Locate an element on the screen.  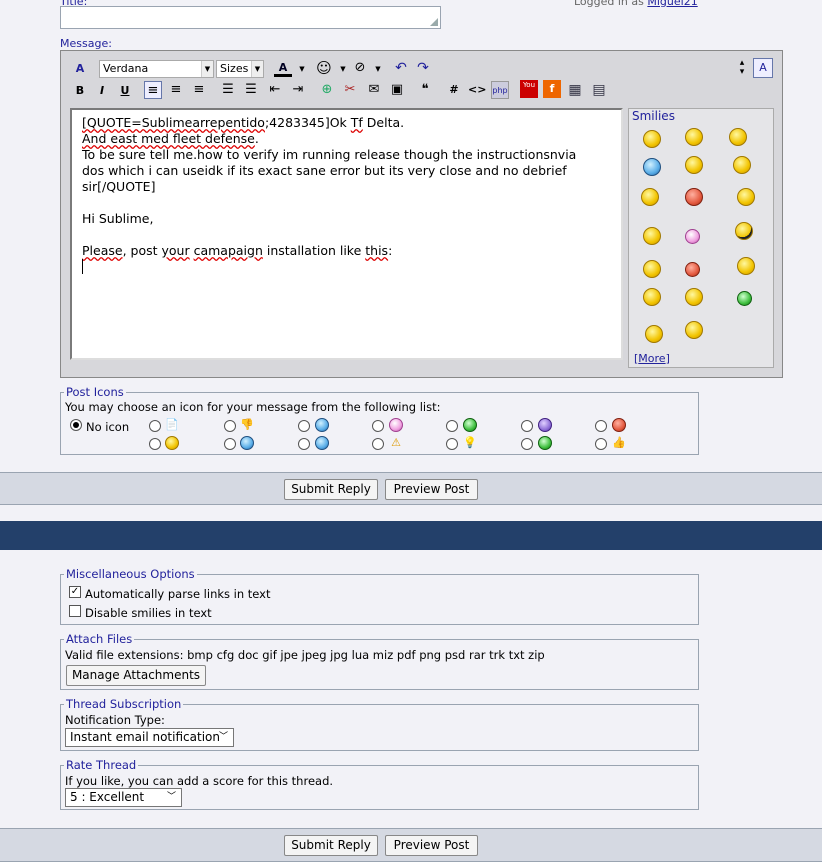
php-icon: php is located at coordinates (500, 90).